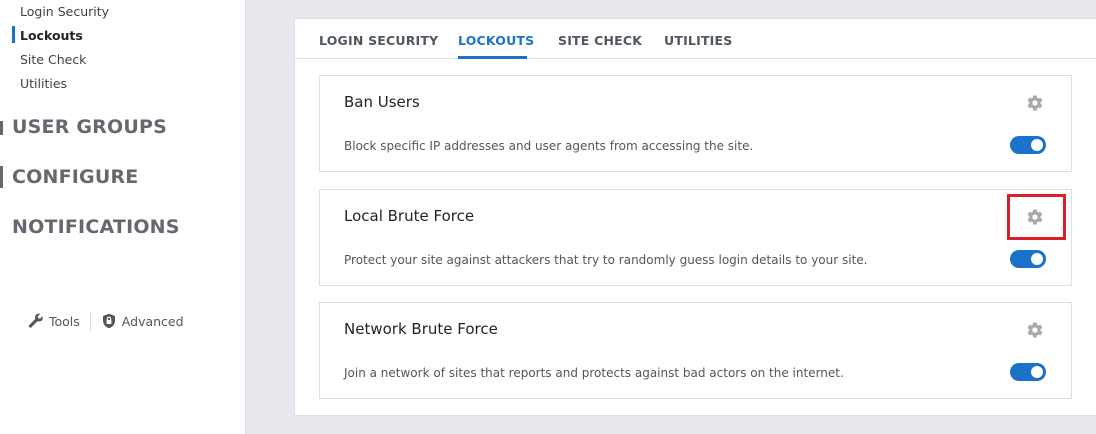 This screenshot has height=434, width=1096. I want to click on active-tab-underline, so click(492, 57).